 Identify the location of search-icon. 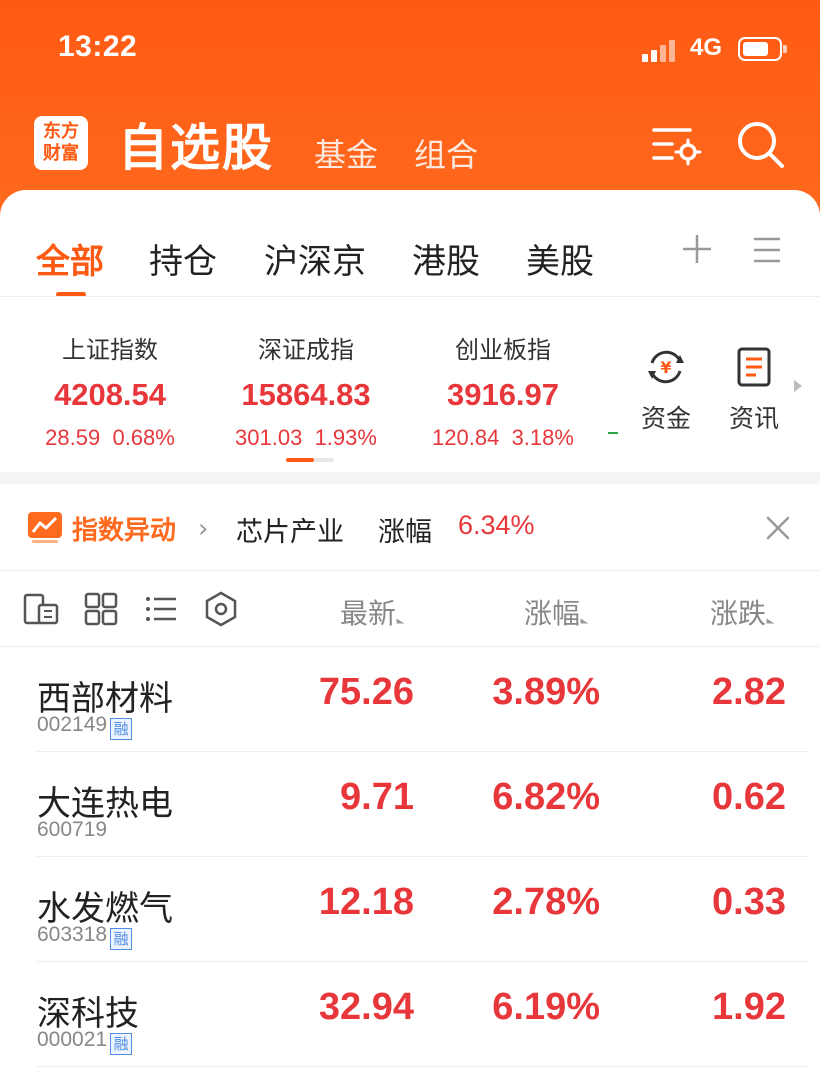
(760, 144).